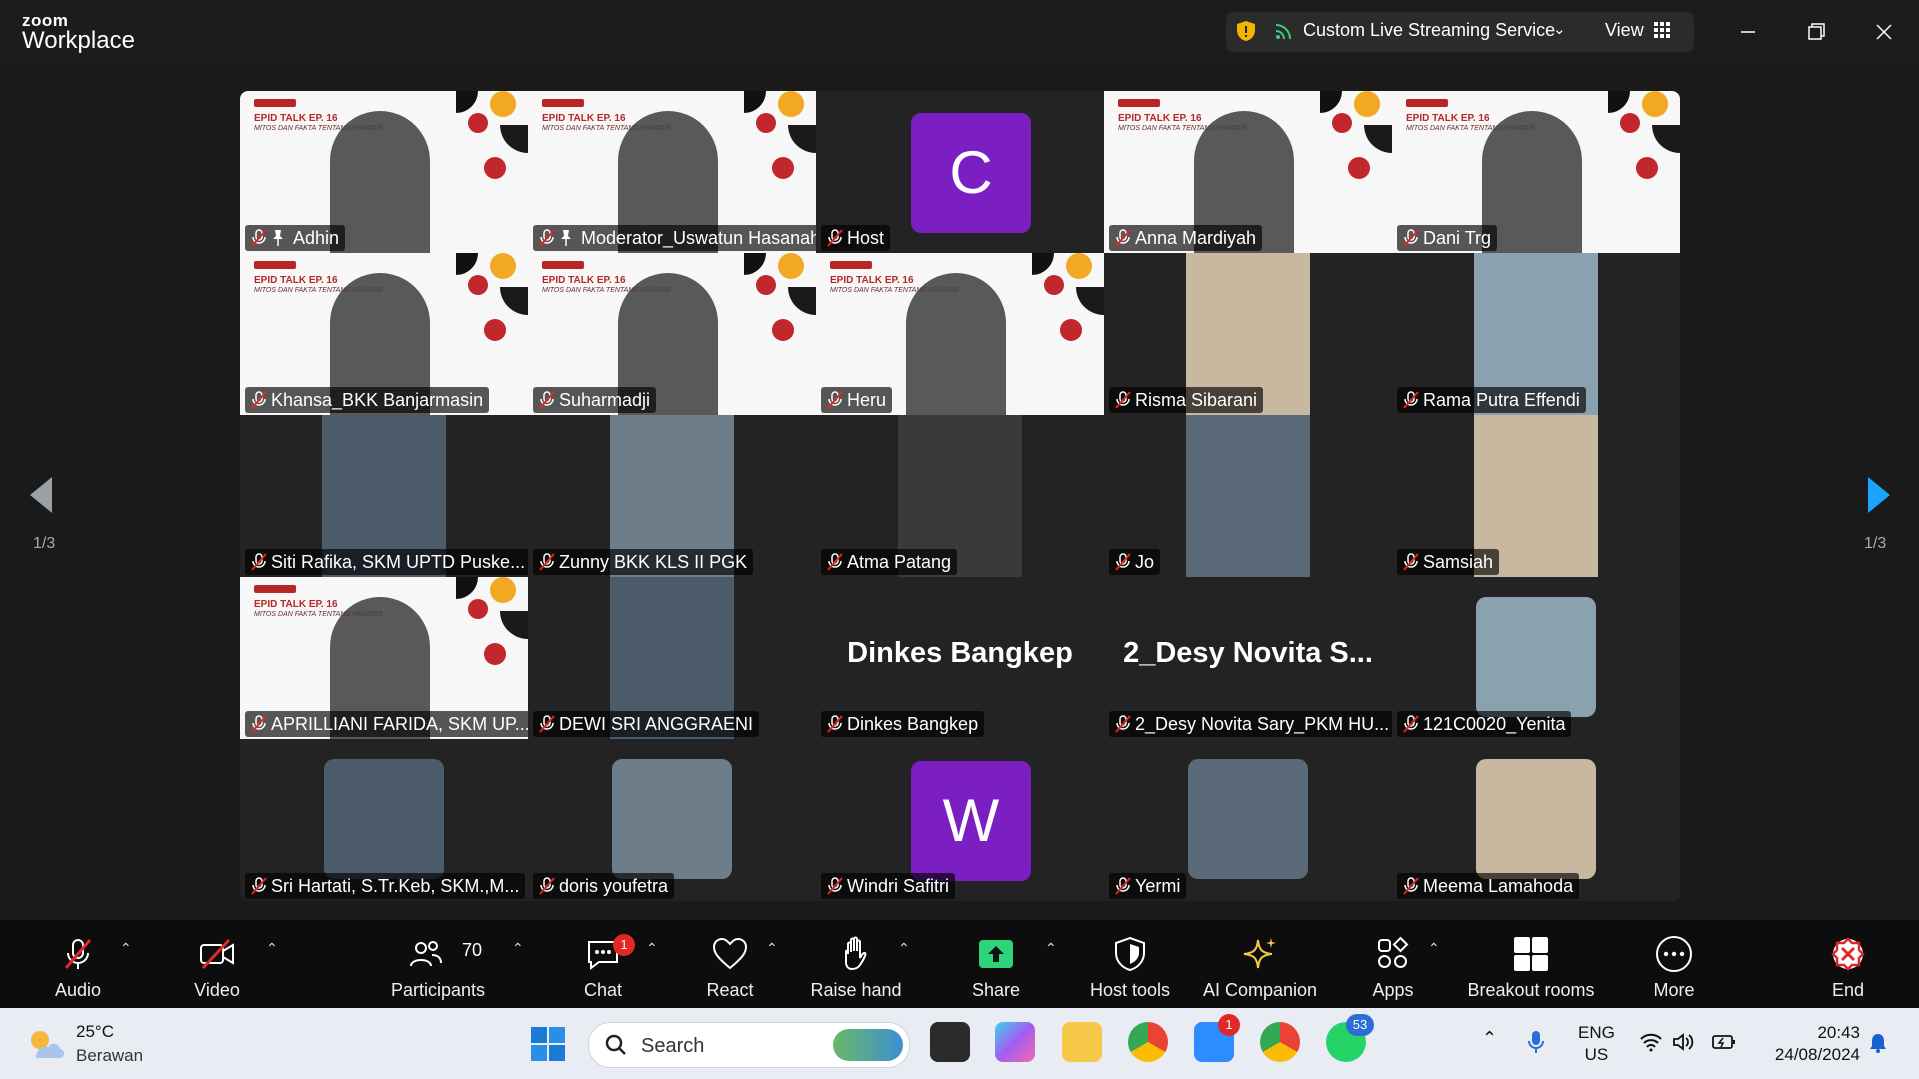  I want to click on tray-chevron-up-icon: ⌃, so click(1489, 1038).